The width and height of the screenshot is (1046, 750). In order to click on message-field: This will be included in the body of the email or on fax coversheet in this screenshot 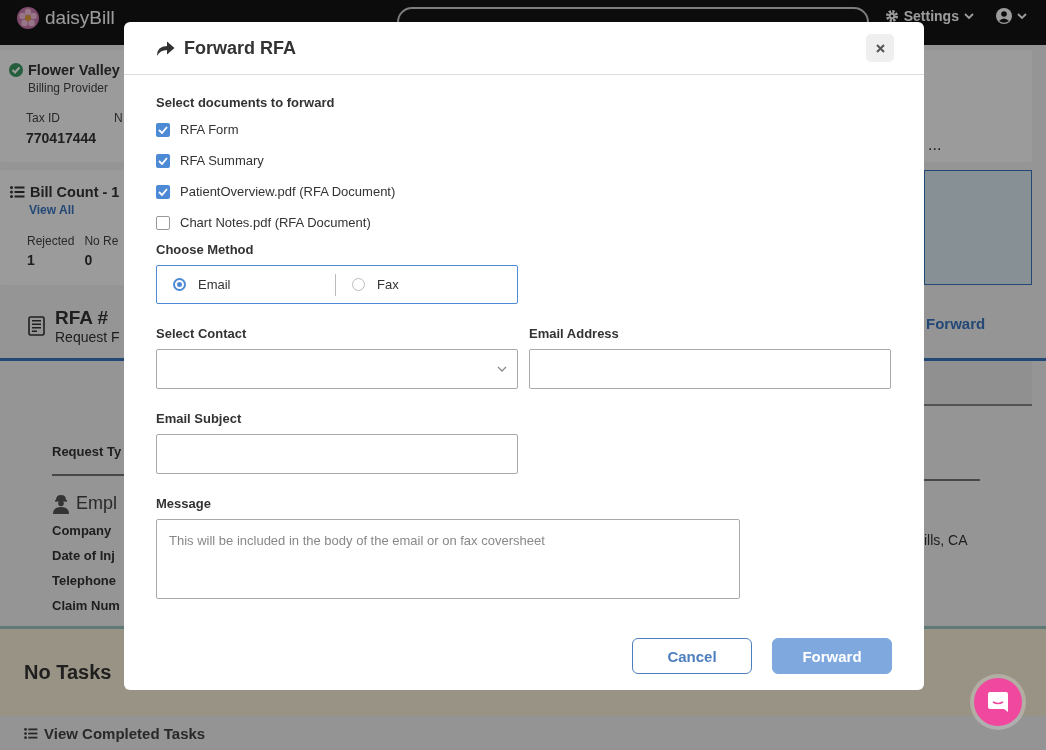, I will do `click(448, 559)`.